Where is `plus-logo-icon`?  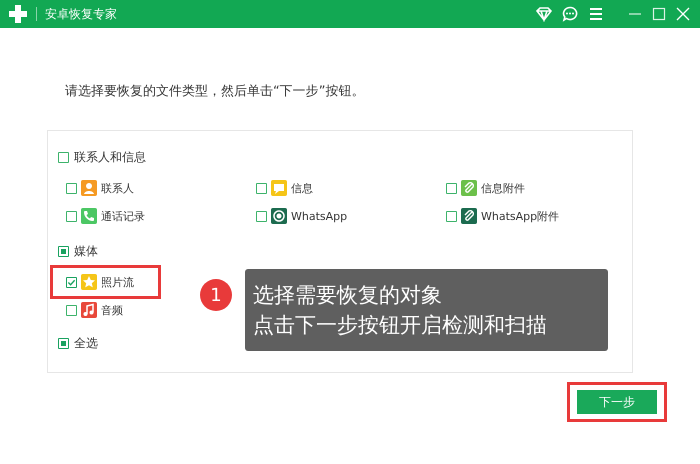
plus-logo-icon is located at coordinates (18, 14).